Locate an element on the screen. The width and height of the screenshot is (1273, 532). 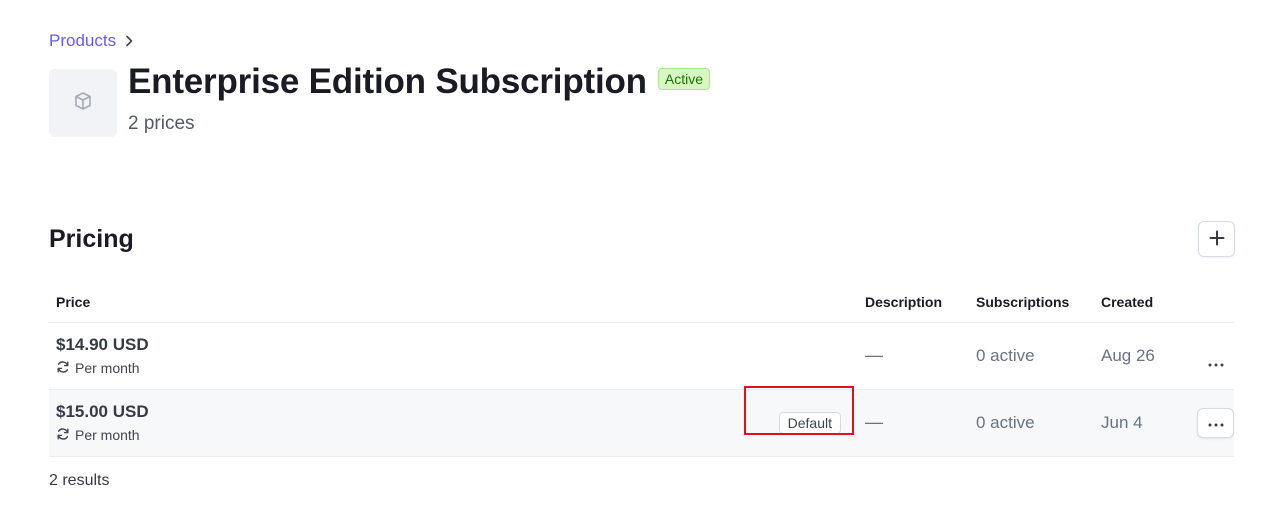
price-amount: $14.90 USD is located at coordinates (102, 344).